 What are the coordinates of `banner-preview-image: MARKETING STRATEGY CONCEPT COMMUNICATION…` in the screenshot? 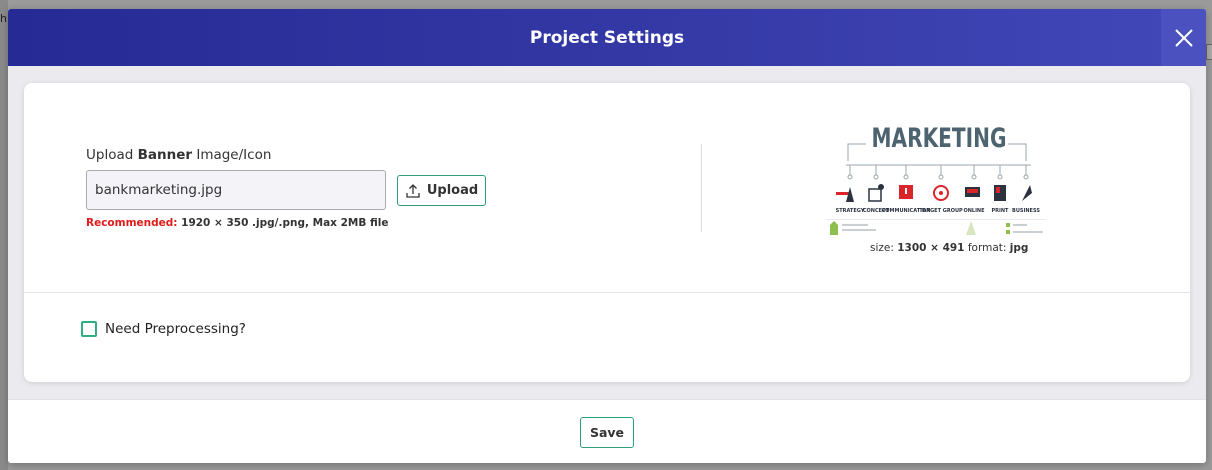 It's located at (939, 179).